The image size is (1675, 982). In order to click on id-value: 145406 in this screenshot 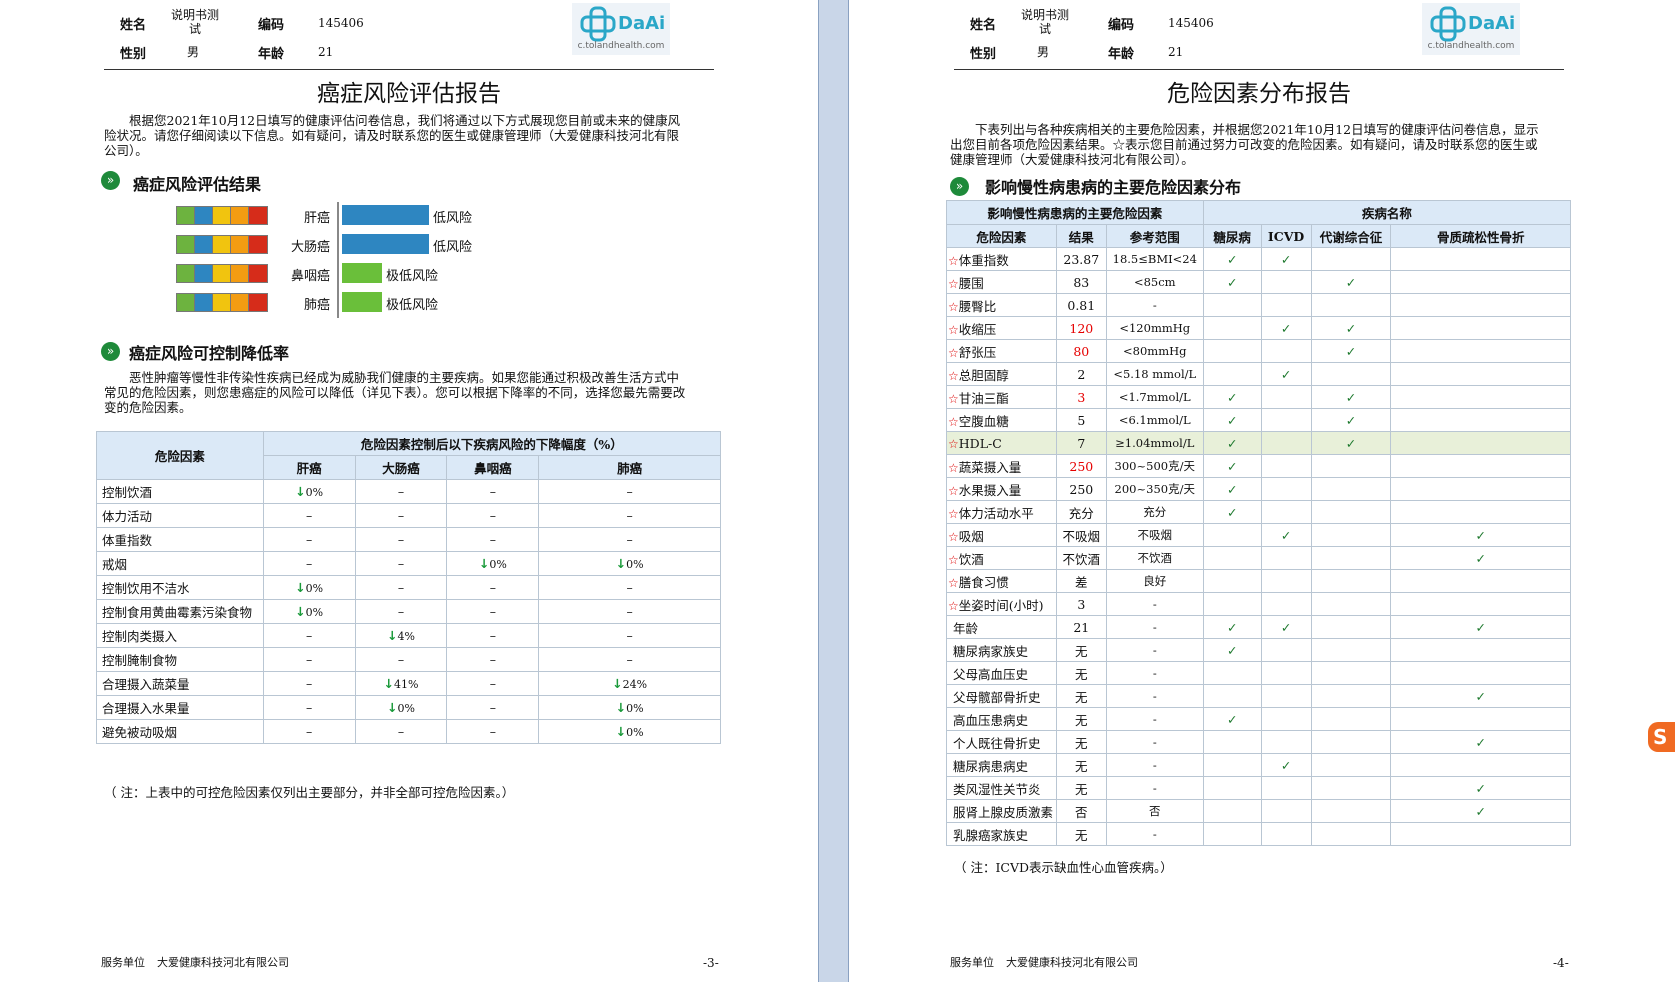, I will do `click(1191, 23)`.